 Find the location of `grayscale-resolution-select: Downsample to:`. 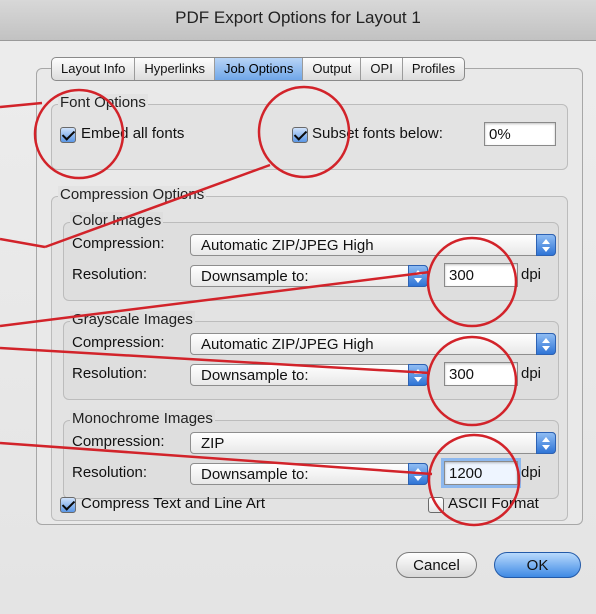

grayscale-resolution-select: Downsample to: is located at coordinates (309, 375).